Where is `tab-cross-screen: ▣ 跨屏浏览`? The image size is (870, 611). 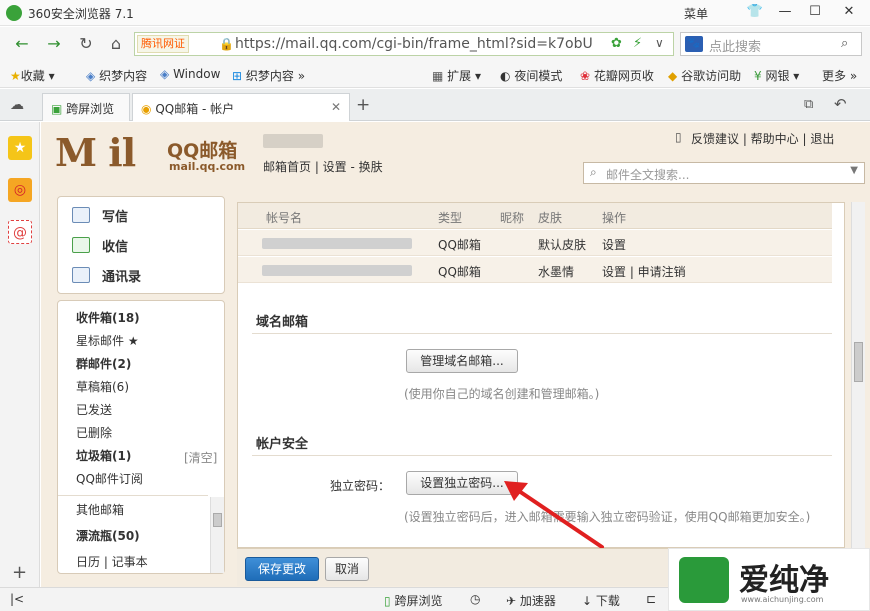 tab-cross-screen: ▣ 跨屏浏览 is located at coordinates (86, 107).